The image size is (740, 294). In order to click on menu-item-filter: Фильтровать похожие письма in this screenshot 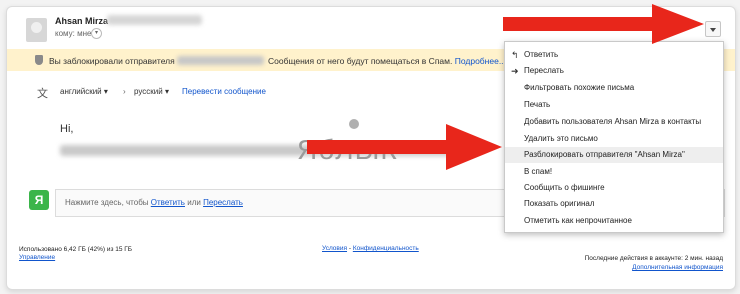, I will do `click(614, 88)`.